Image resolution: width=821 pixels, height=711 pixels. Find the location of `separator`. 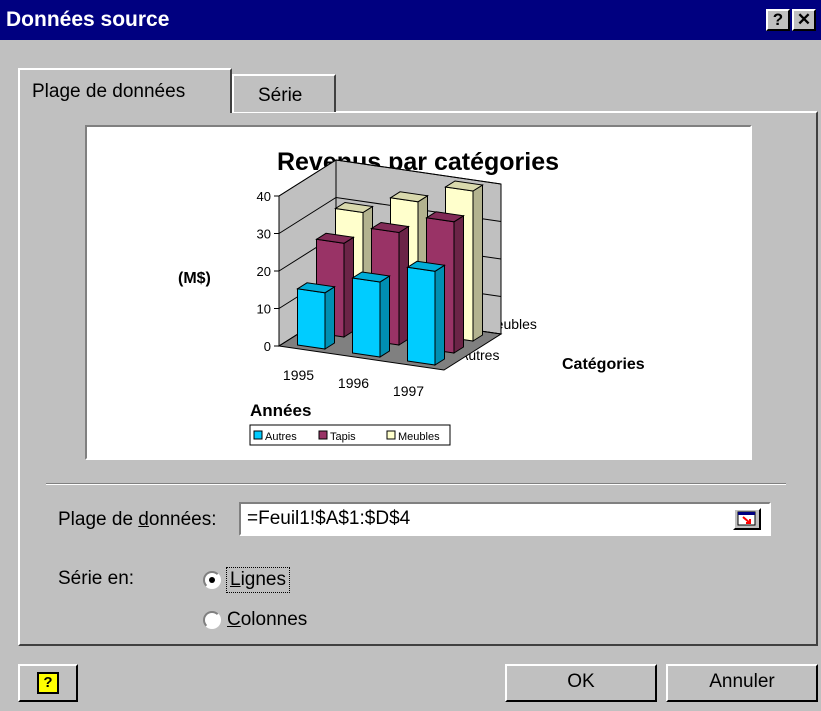

separator is located at coordinates (416, 484).